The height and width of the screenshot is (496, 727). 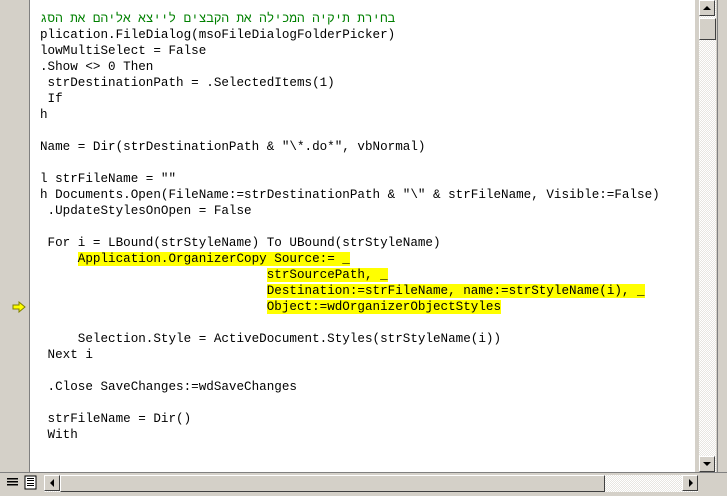 What do you see at coordinates (59, 435) in the screenshot?
I see `code-line: With` at bounding box center [59, 435].